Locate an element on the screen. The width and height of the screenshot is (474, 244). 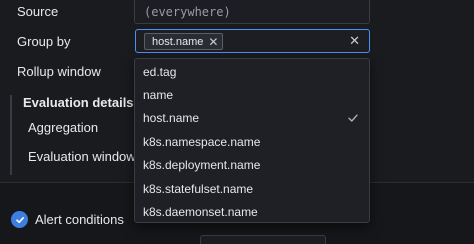
dropdown-option: k8s.daemonset.name is located at coordinates (252, 211).